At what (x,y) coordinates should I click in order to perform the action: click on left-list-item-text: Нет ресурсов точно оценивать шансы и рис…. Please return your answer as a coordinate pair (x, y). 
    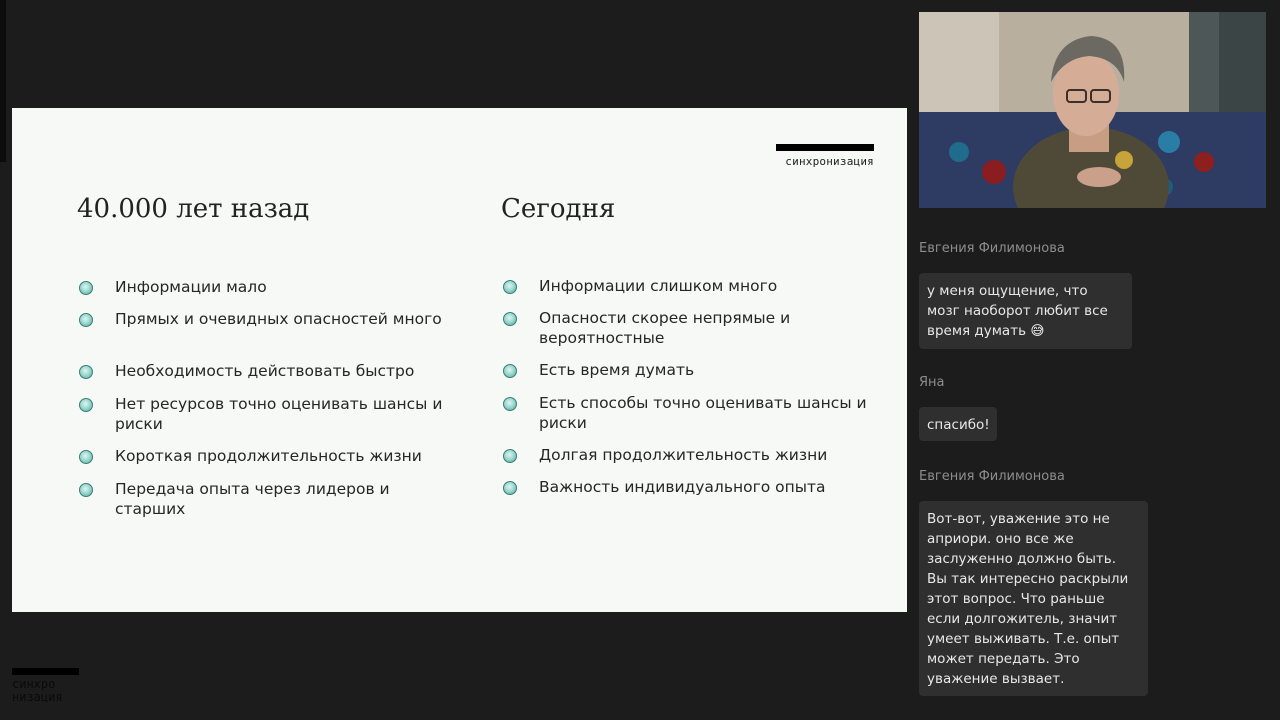
    Looking at the image, I should click on (279, 414).